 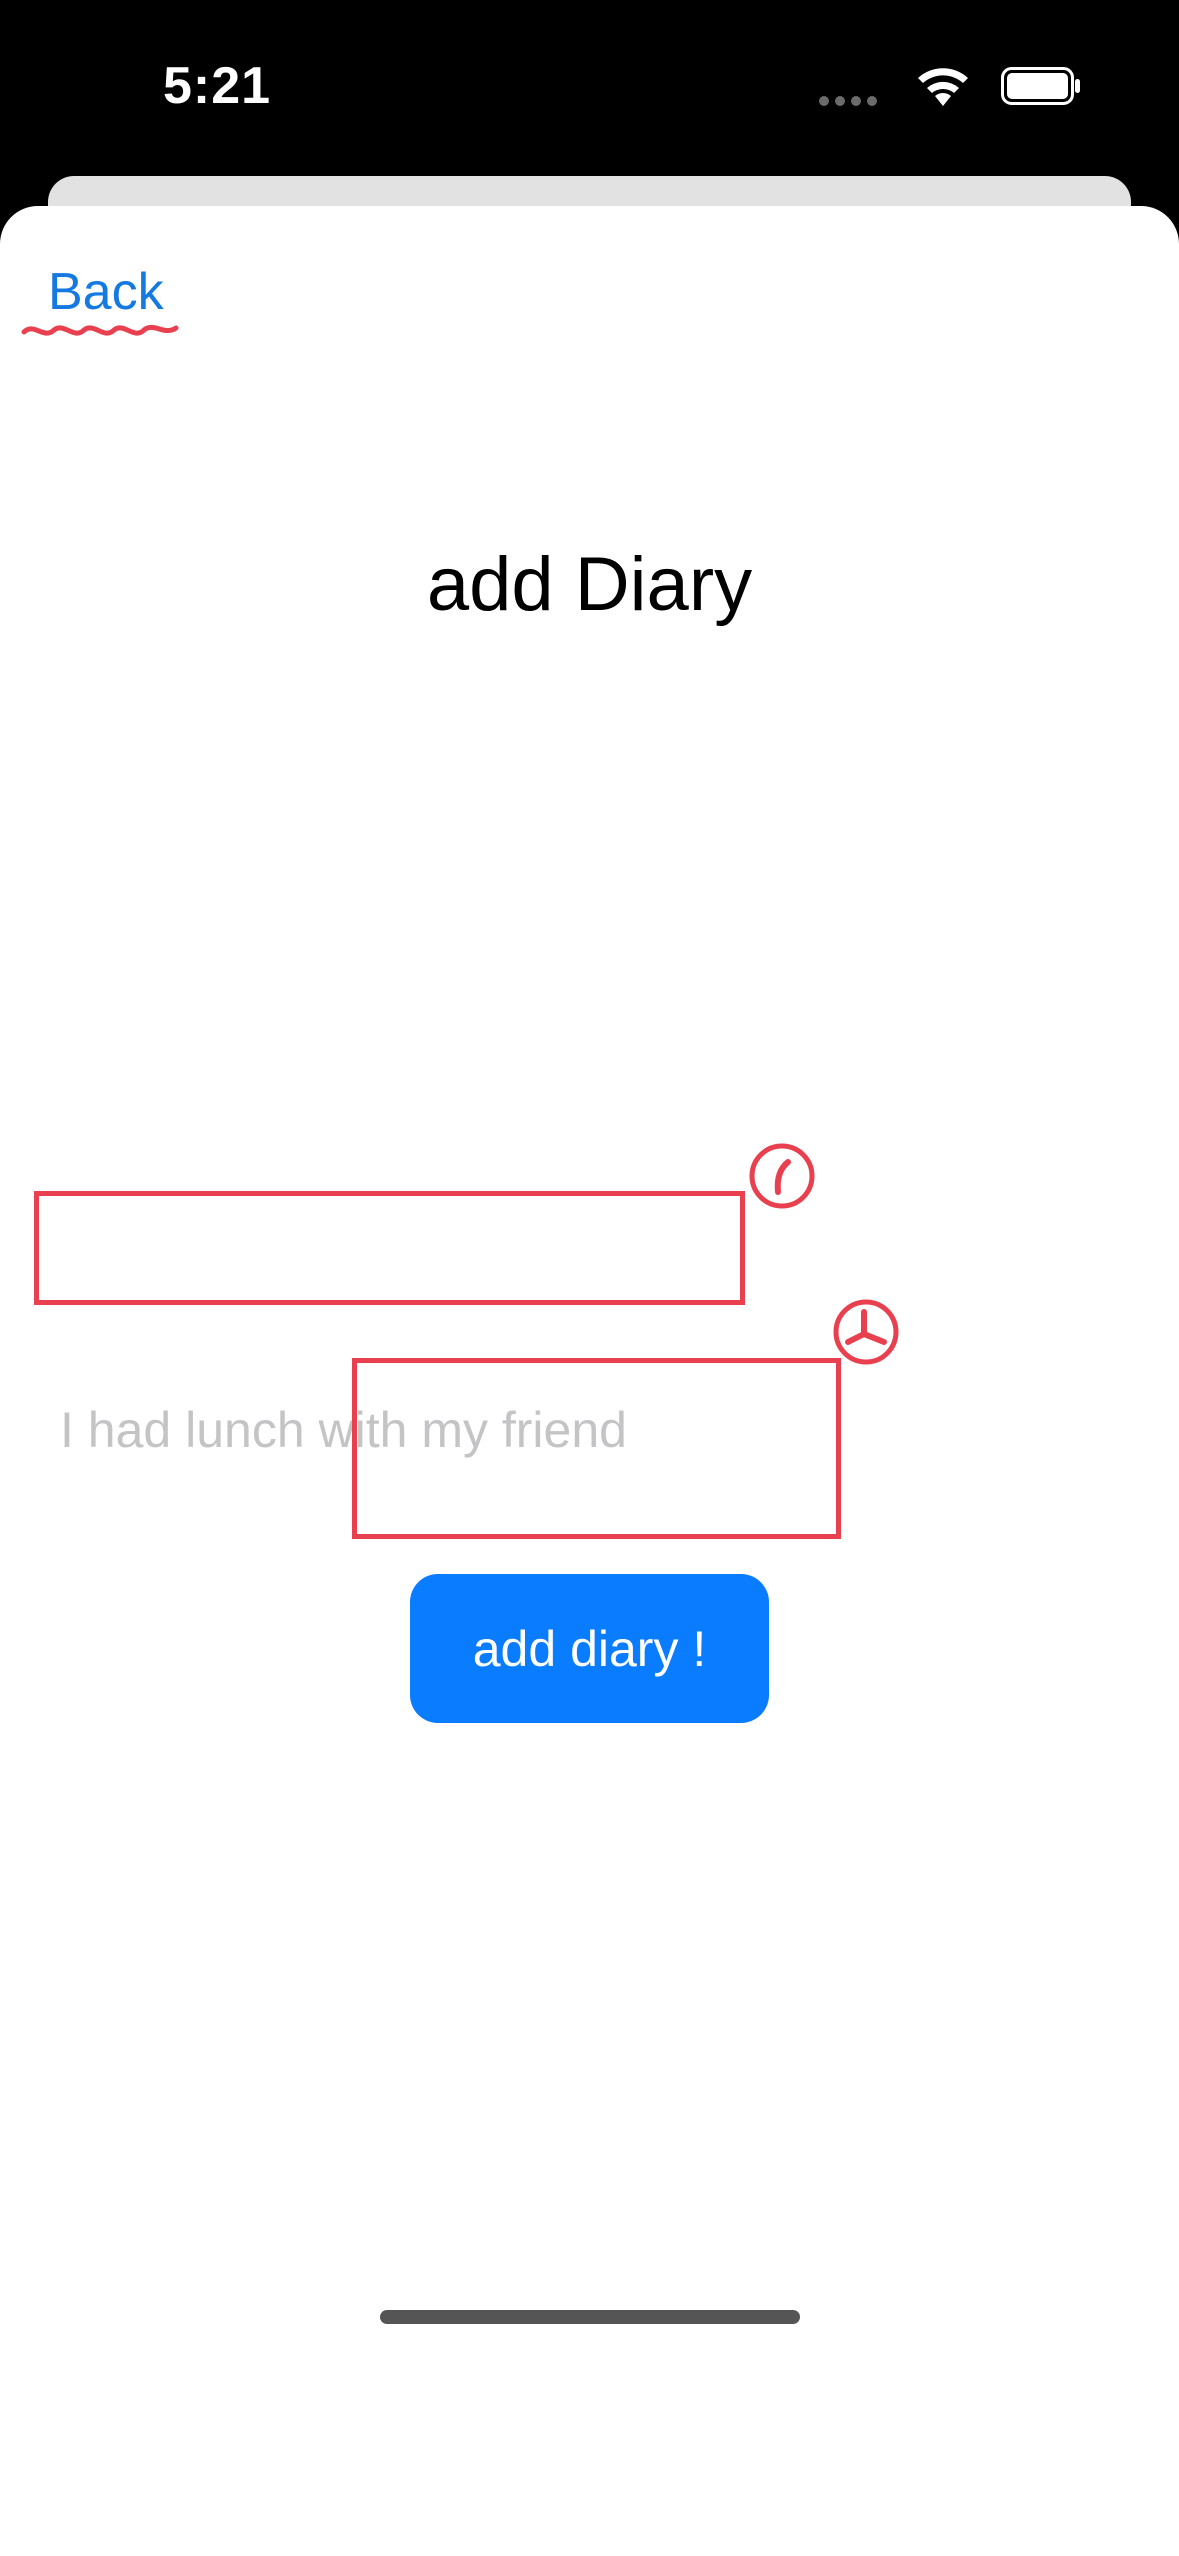 What do you see at coordinates (589, 584) in the screenshot?
I see `page-title: add Diary` at bounding box center [589, 584].